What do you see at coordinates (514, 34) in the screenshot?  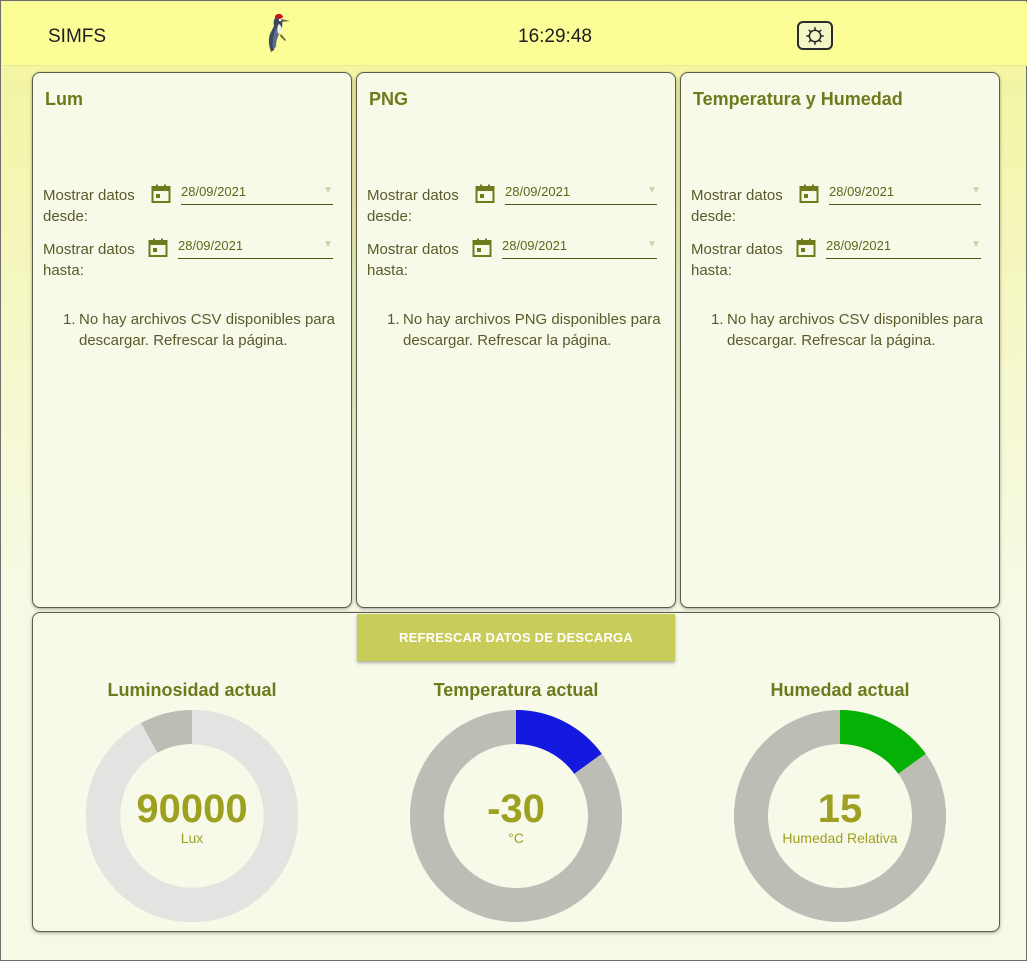 I see `top-bar: SIMFS 16:29:48` at bounding box center [514, 34].